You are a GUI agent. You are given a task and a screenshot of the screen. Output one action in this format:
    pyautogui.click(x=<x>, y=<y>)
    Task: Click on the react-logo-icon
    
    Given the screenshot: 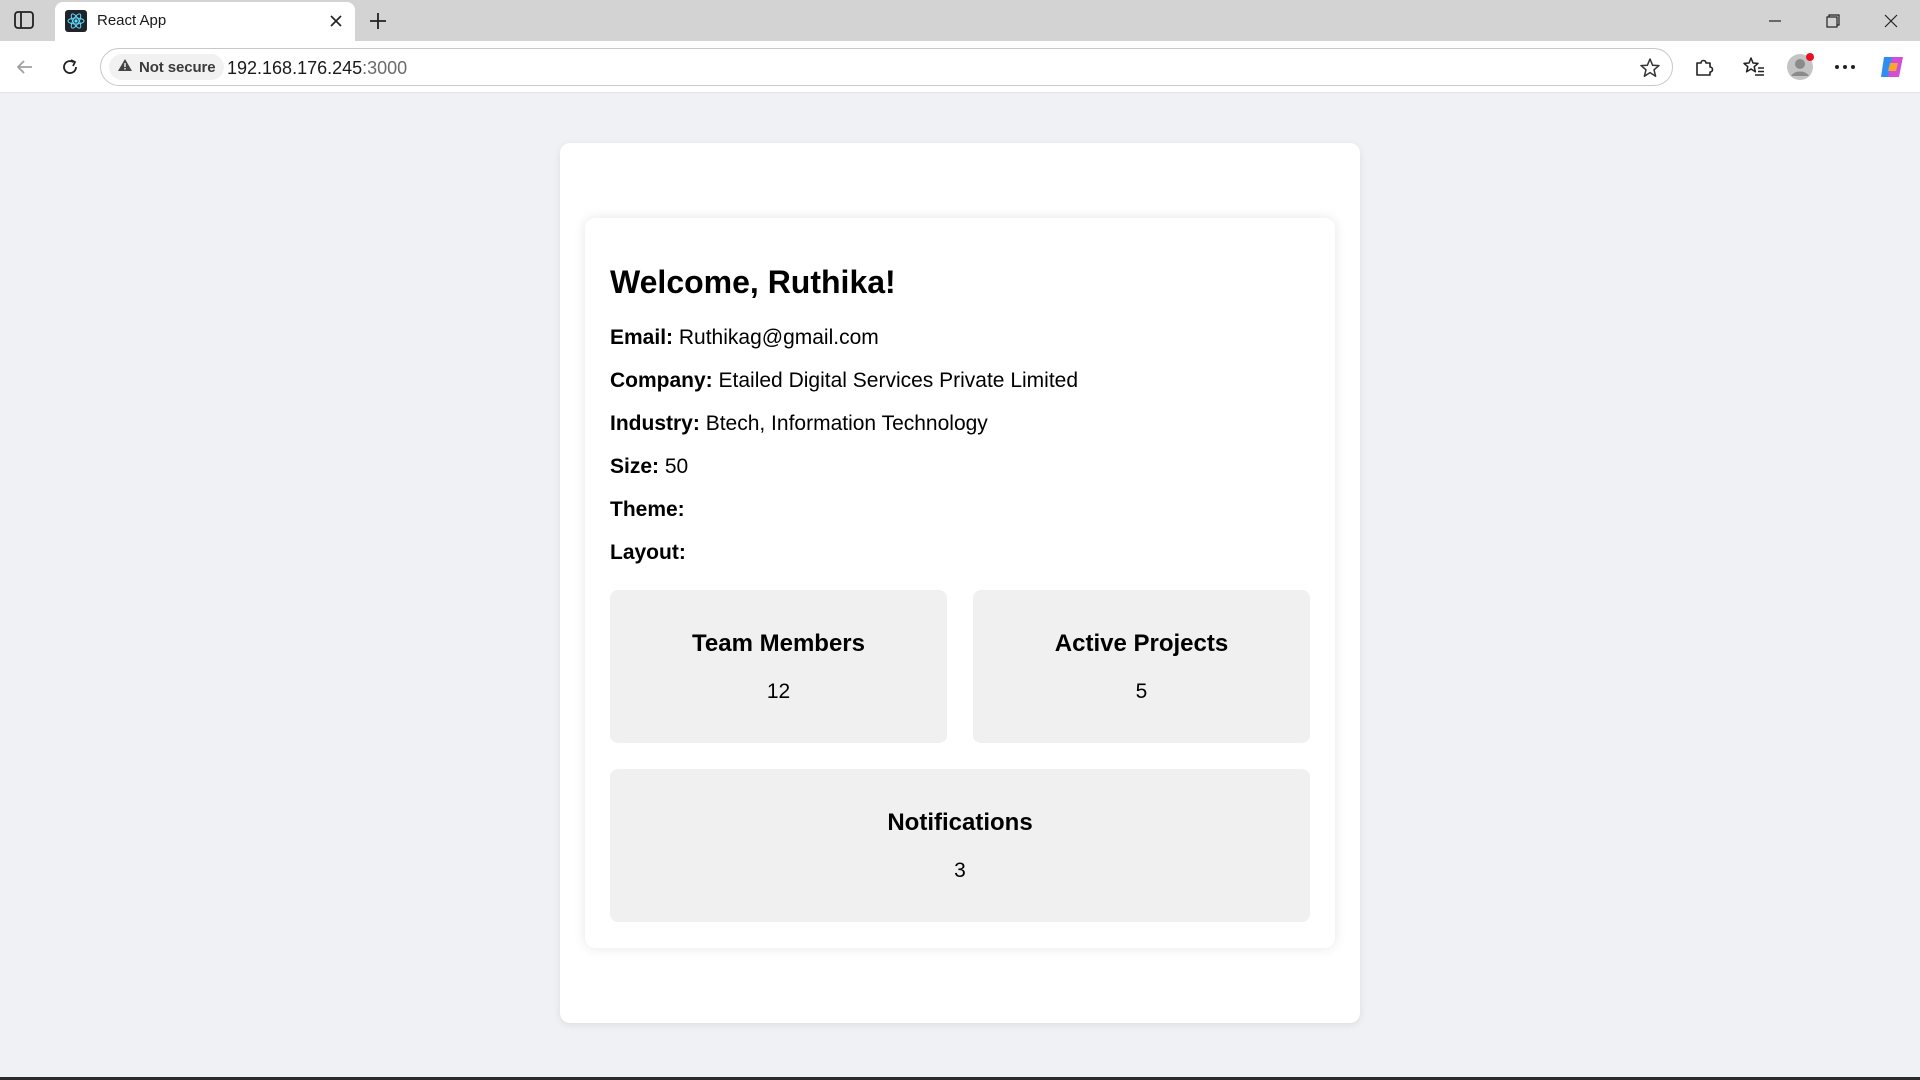 What is the action you would take?
    pyautogui.click(x=76, y=21)
    